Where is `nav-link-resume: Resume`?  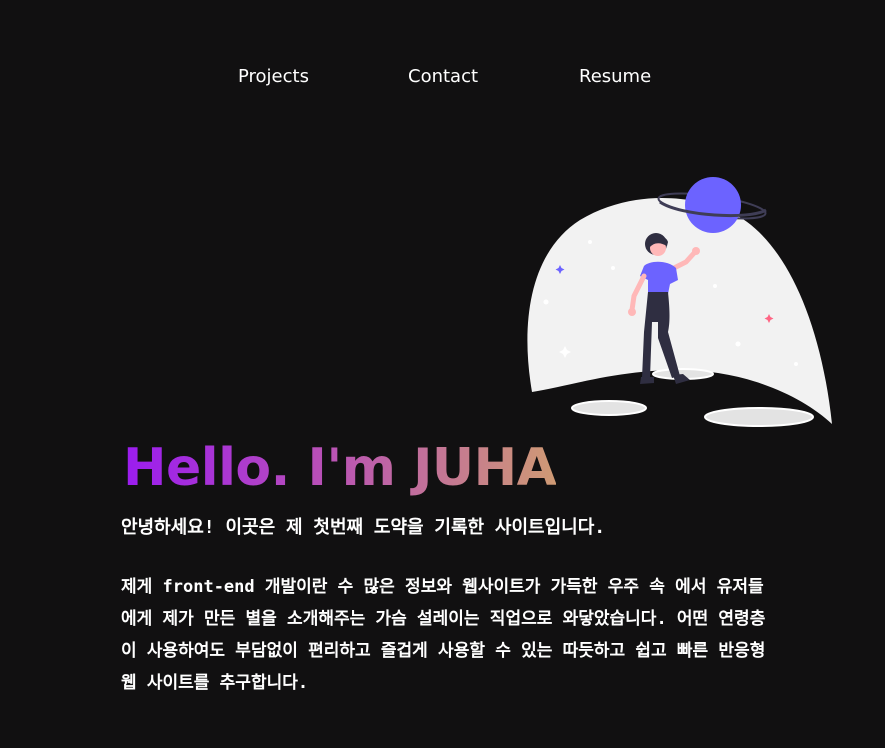 nav-link-resume: Resume is located at coordinates (615, 76).